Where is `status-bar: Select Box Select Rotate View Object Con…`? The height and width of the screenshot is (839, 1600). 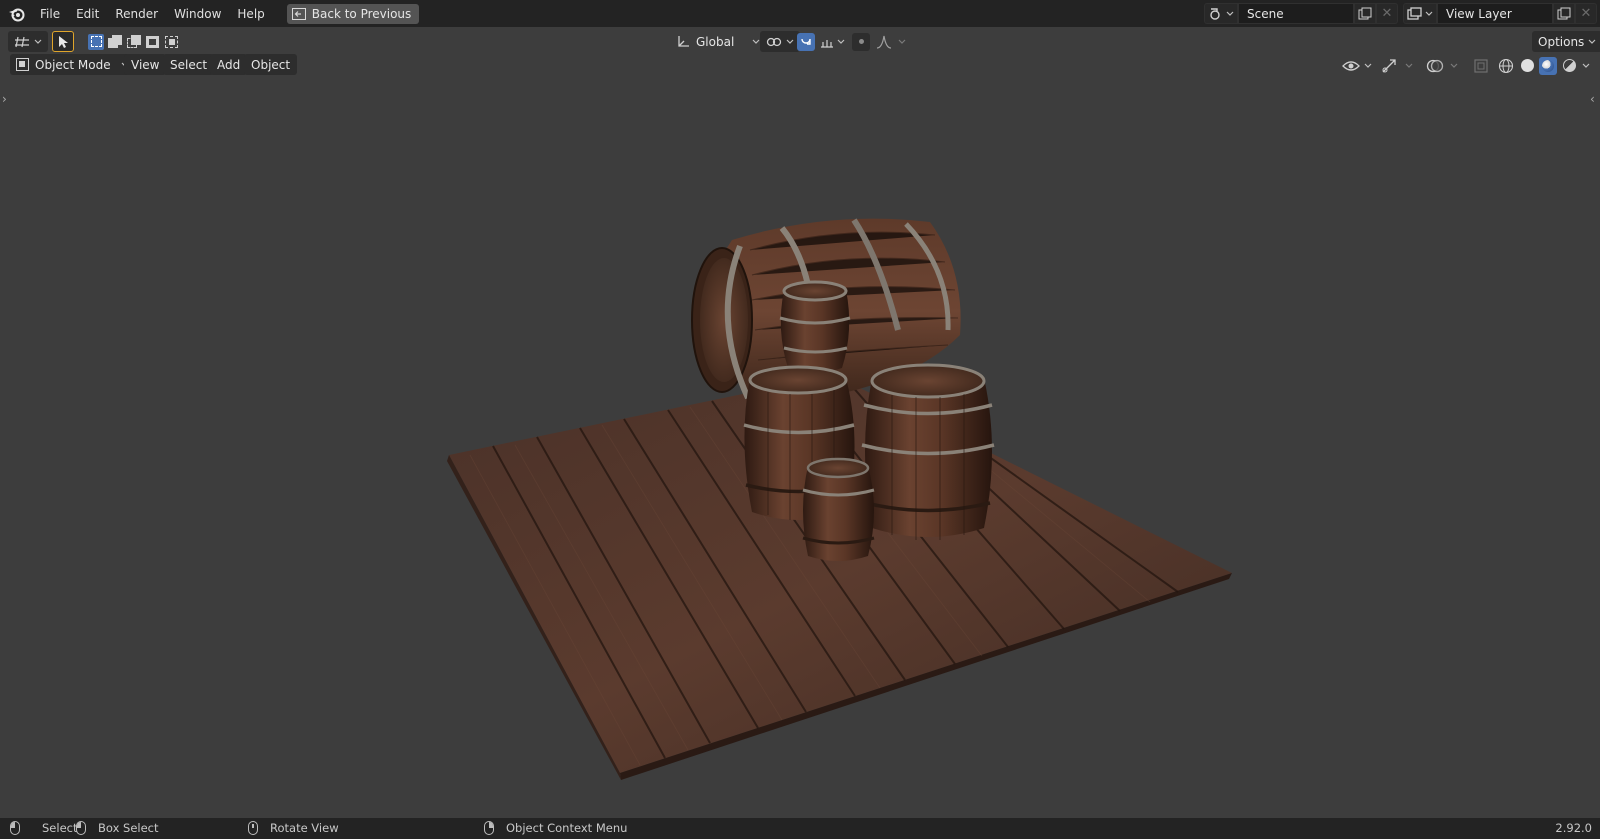
status-bar: Select Box Select Rotate View Object Con… is located at coordinates (800, 828).